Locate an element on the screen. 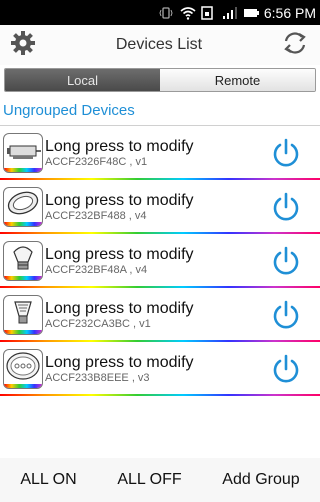 The width and height of the screenshot is (320, 502). bottom-bar: ALL ON ALL OFF Add Group is located at coordinates (160, 480).